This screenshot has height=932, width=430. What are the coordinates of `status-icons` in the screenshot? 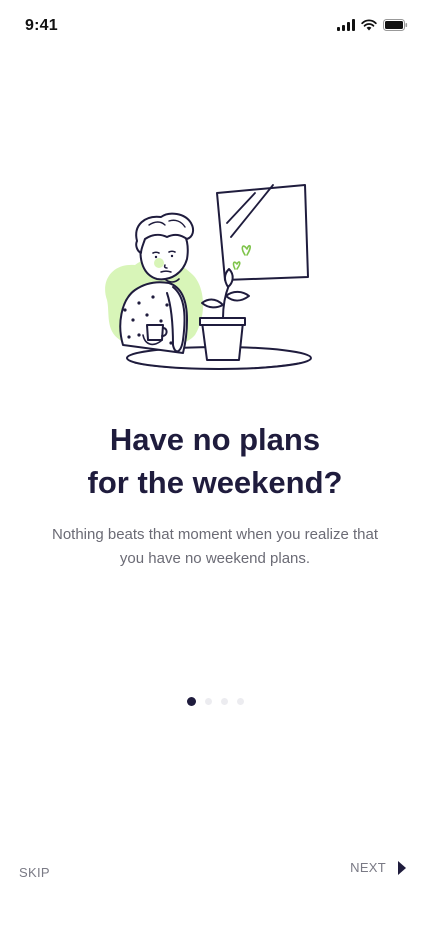 It's located at (372, 25).